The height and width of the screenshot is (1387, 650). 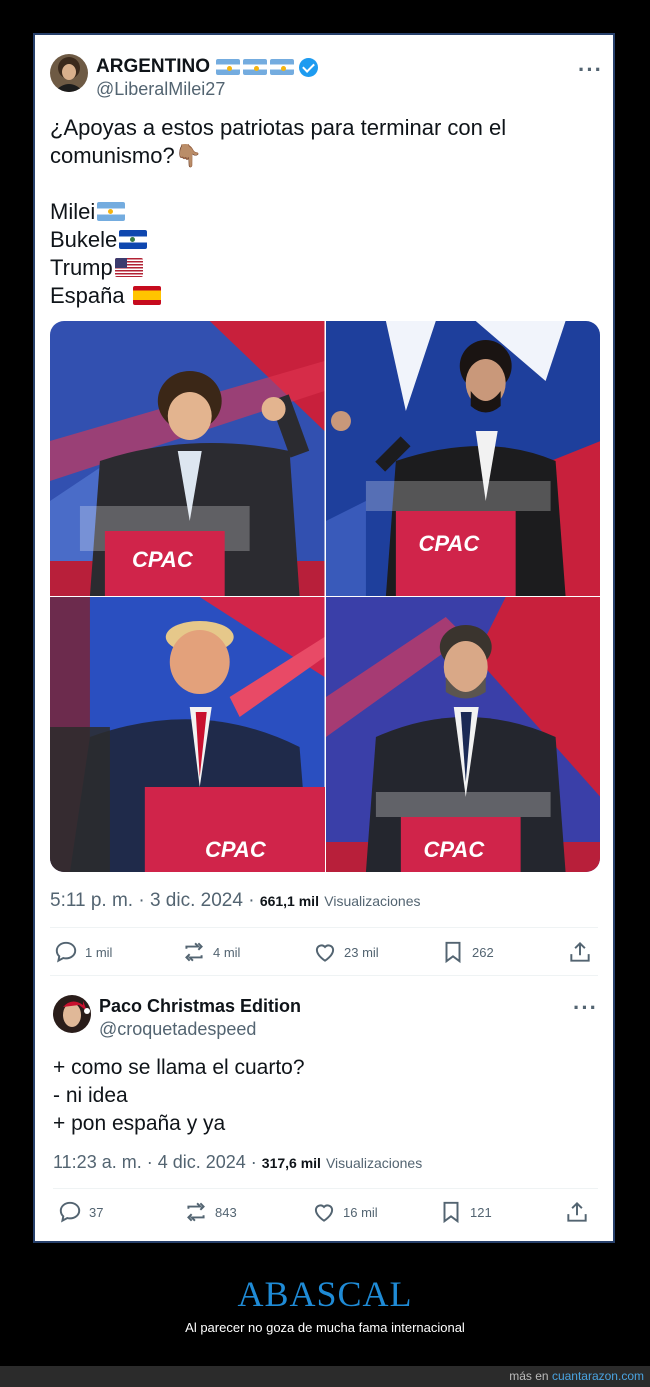 I want to click on photo-trump: CPAC, so click(x=187, y=734).